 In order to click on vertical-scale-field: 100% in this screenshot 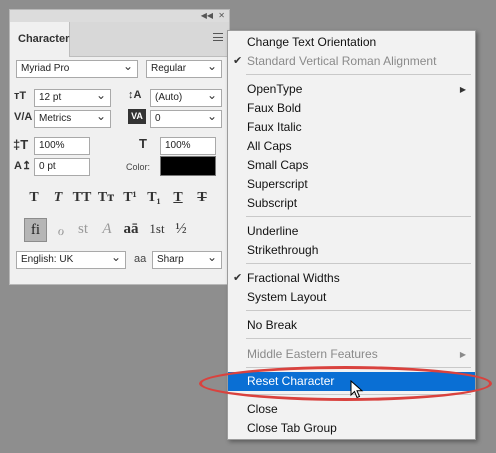, I will do `click(62, 146)`.